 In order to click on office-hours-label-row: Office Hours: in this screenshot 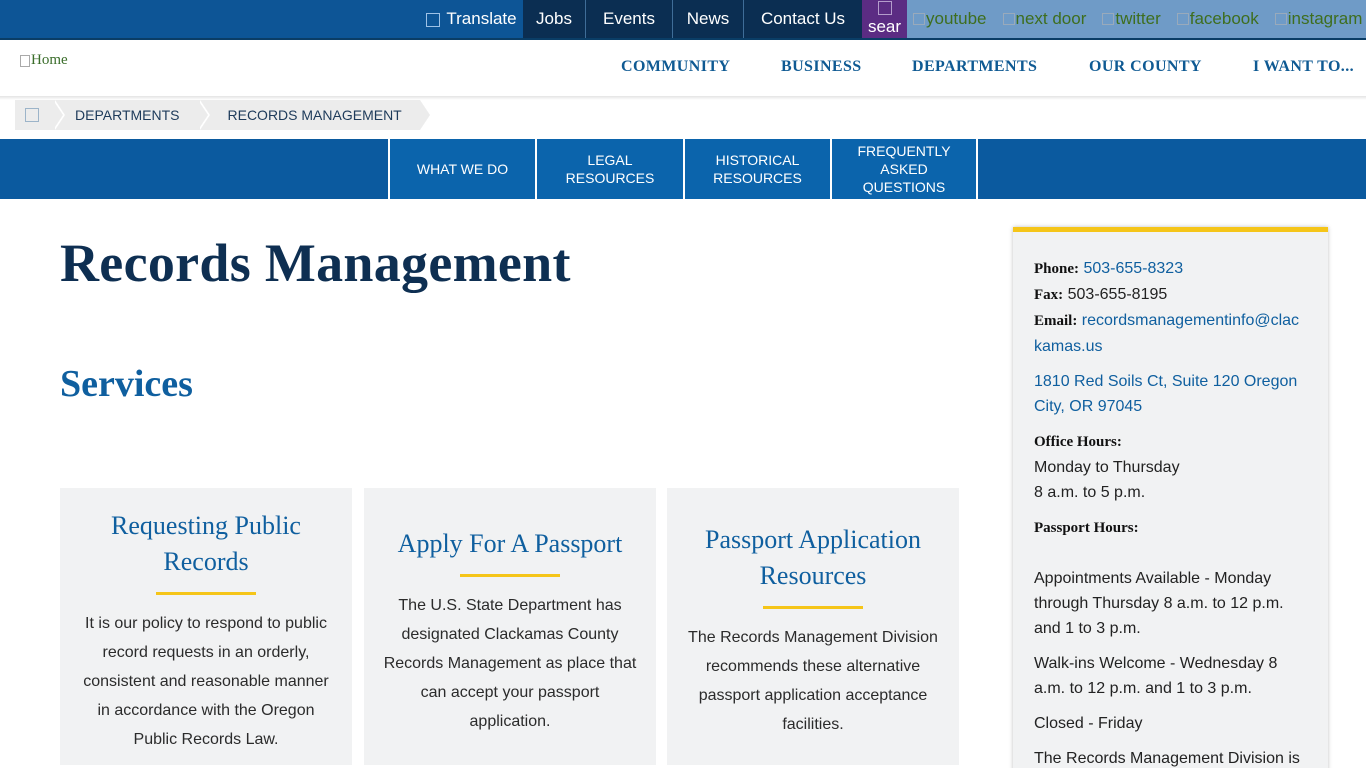, I will do `click(1170, 442)`.